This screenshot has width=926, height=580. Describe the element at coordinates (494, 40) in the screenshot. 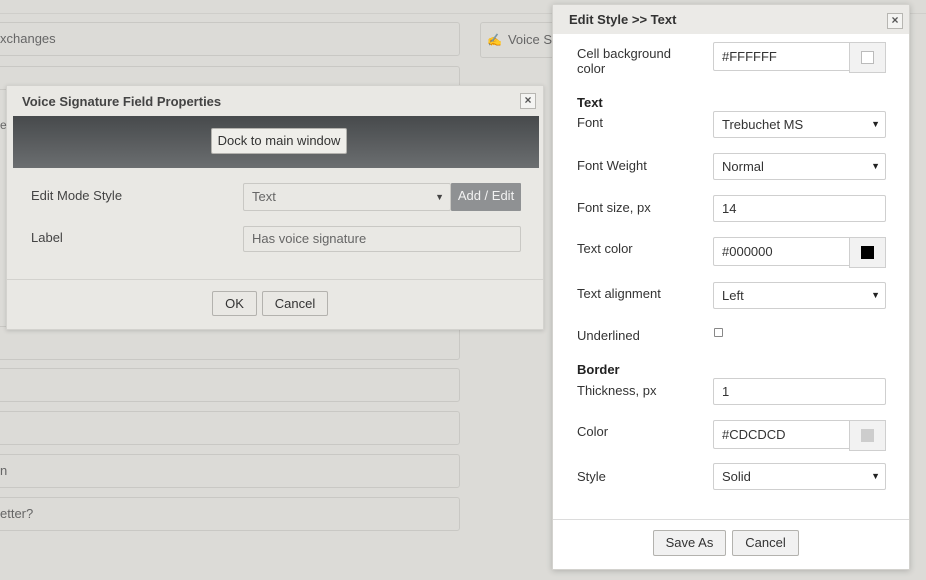

I see `signature-pen-icon: ✍` at that location.